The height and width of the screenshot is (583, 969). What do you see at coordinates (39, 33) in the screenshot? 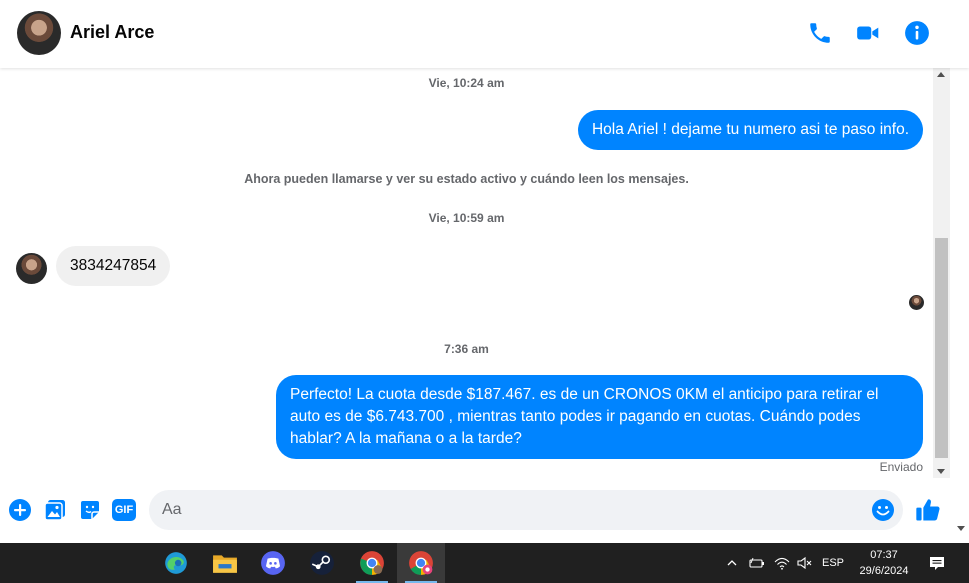
I see `contact-avatar` at bounding box center [39, 33].